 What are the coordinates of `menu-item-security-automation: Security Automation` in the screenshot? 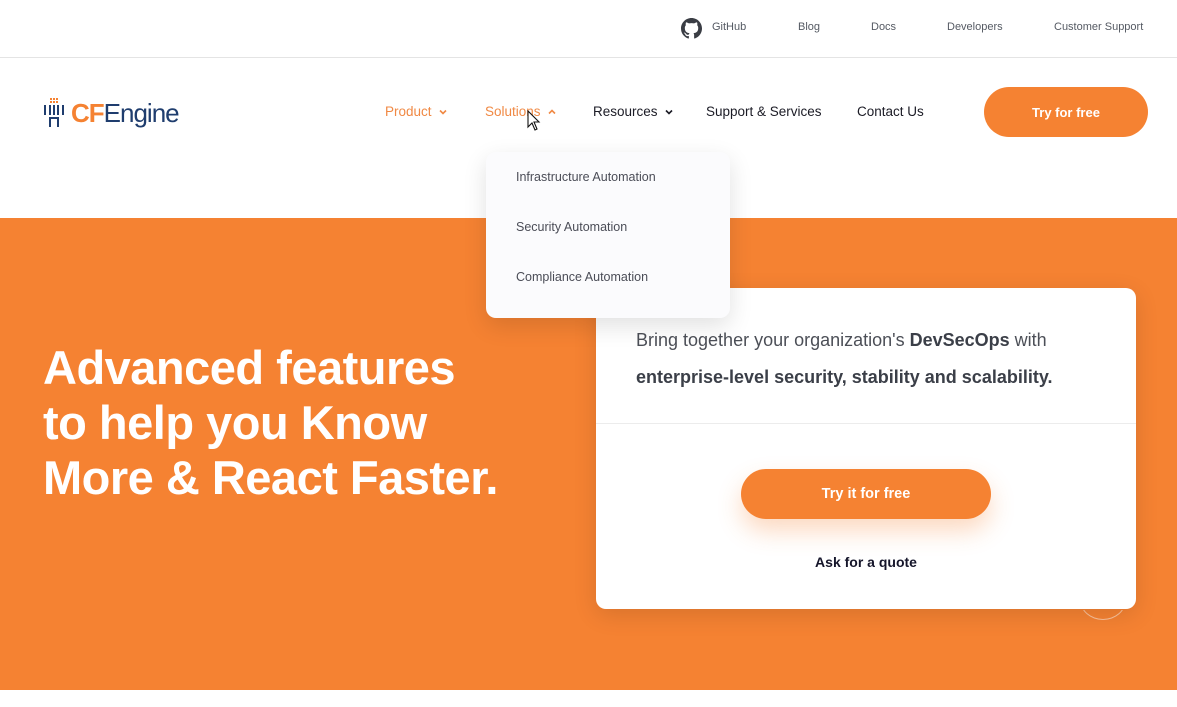 It's located at (571, 227).